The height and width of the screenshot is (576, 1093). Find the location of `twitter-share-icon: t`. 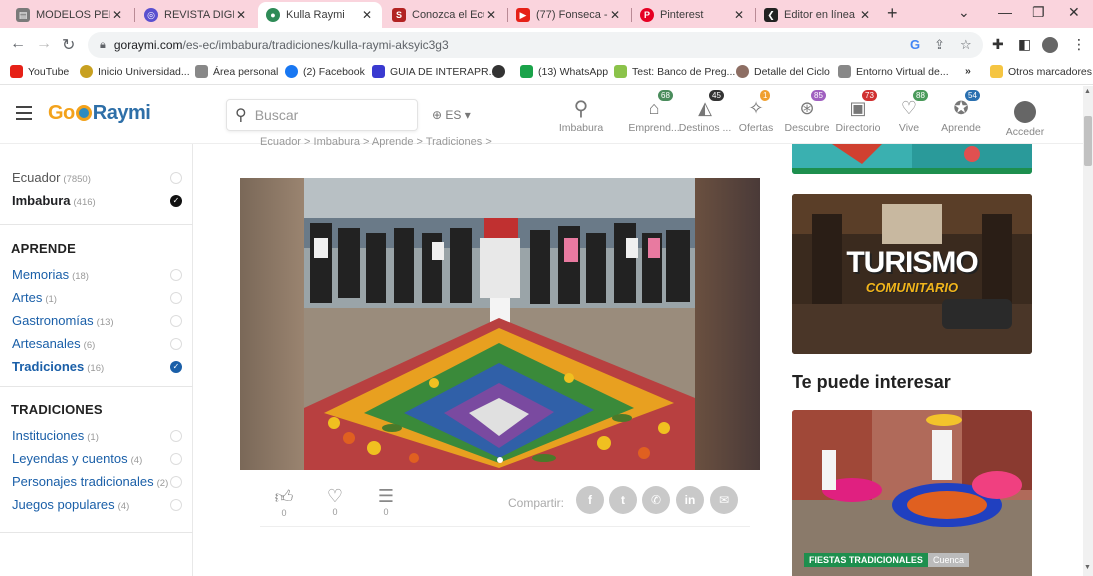

twitter-share-icon: t is located at coordinates (623, 500).